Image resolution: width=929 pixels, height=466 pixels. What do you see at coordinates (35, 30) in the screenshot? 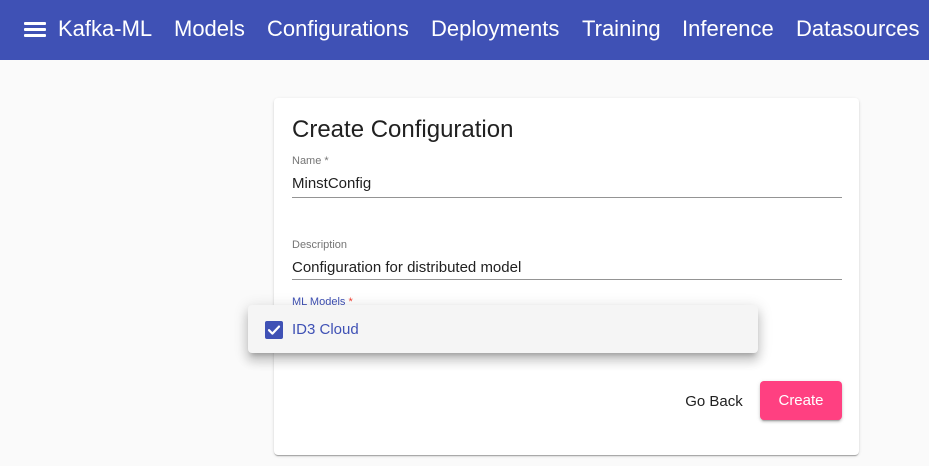
I see `menu-icon` at bounding box center [35, 30].